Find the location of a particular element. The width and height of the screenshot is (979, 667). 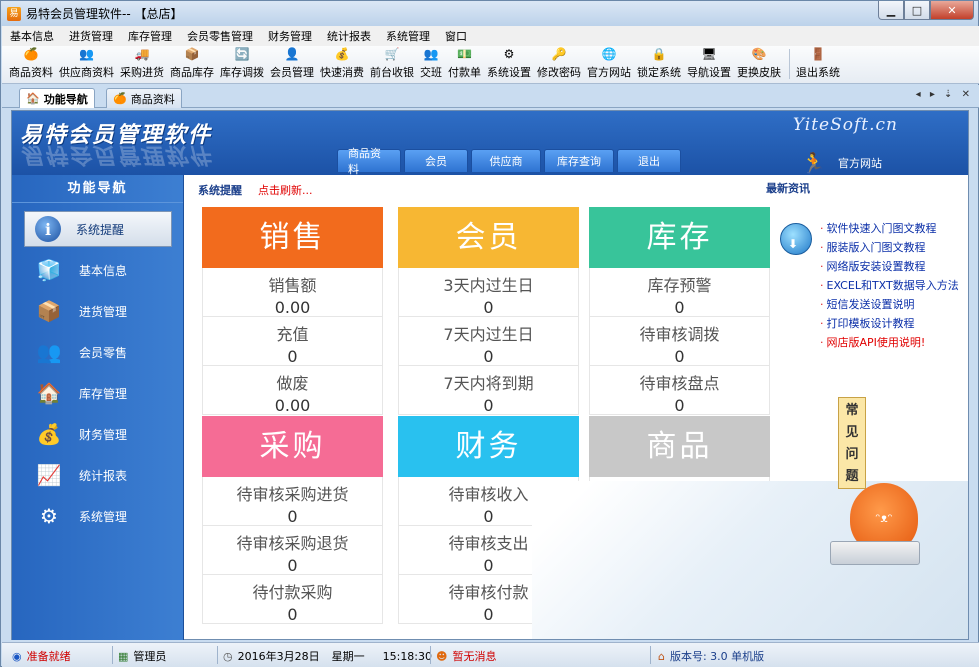

news-link: · 打印模板设计教程 is located at coordinates (889, 323).